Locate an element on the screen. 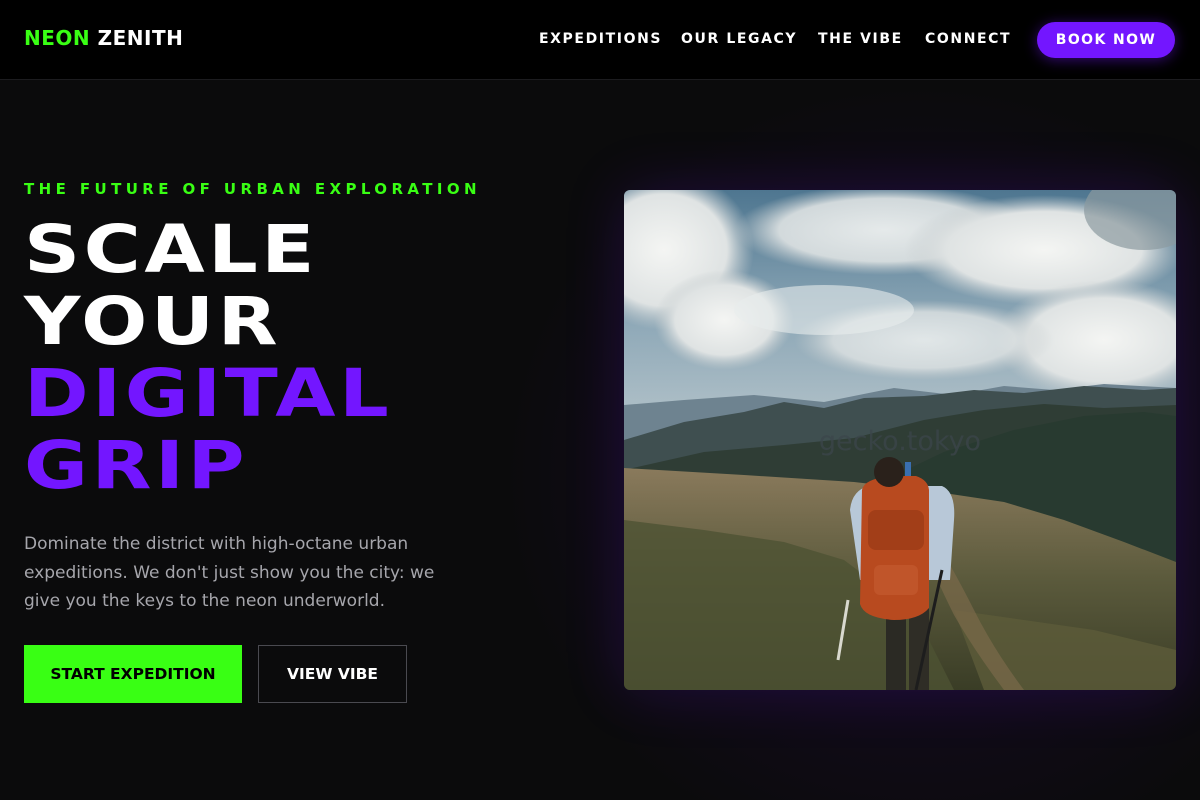 Image resolution: width=1200 pixels, height=800 pixels. hero-eyebrow: THE FUTURE OF URBAN EXPLORATION is located at coordinates (252, 189).